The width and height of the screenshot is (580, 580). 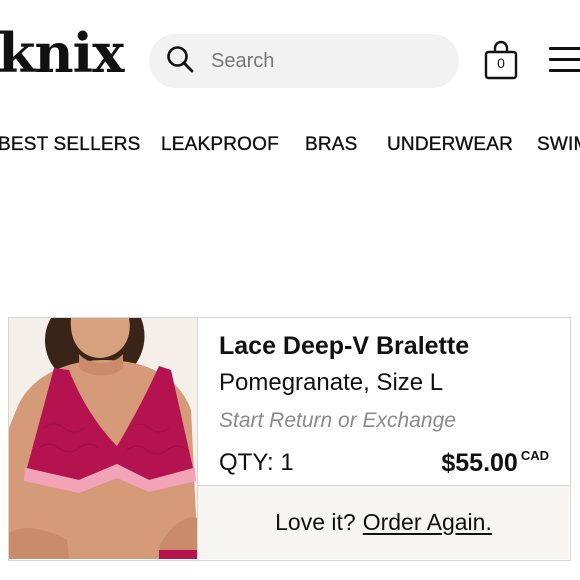 I want to click on search-icon, so click(x=180, y=61).